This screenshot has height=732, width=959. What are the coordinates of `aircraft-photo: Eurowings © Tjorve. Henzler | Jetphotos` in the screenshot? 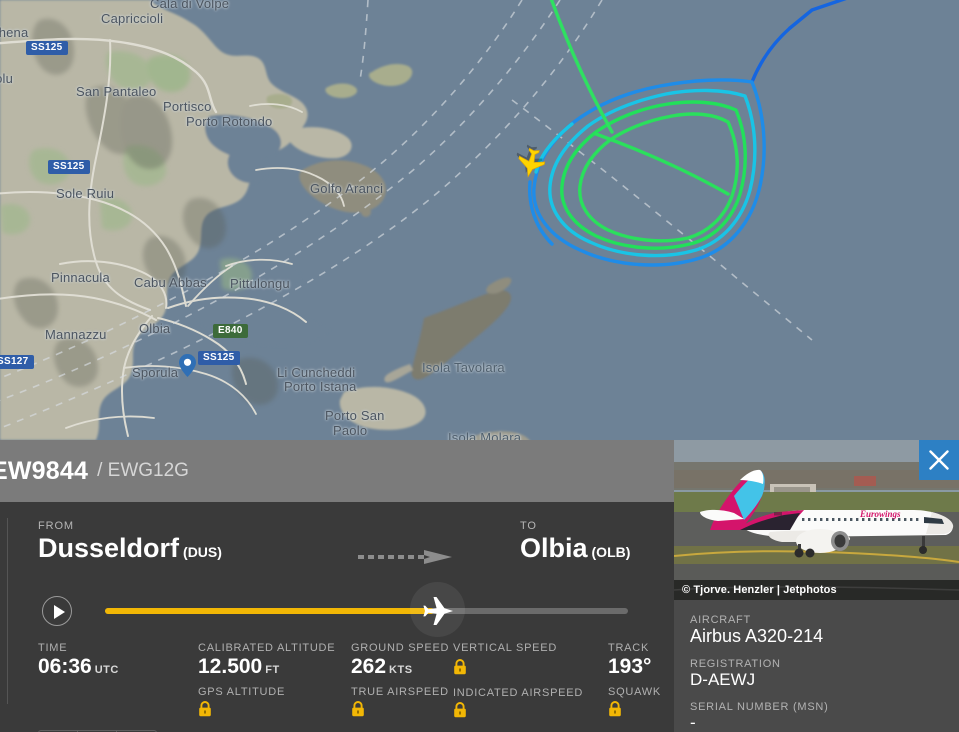 It's located at (816, 520).